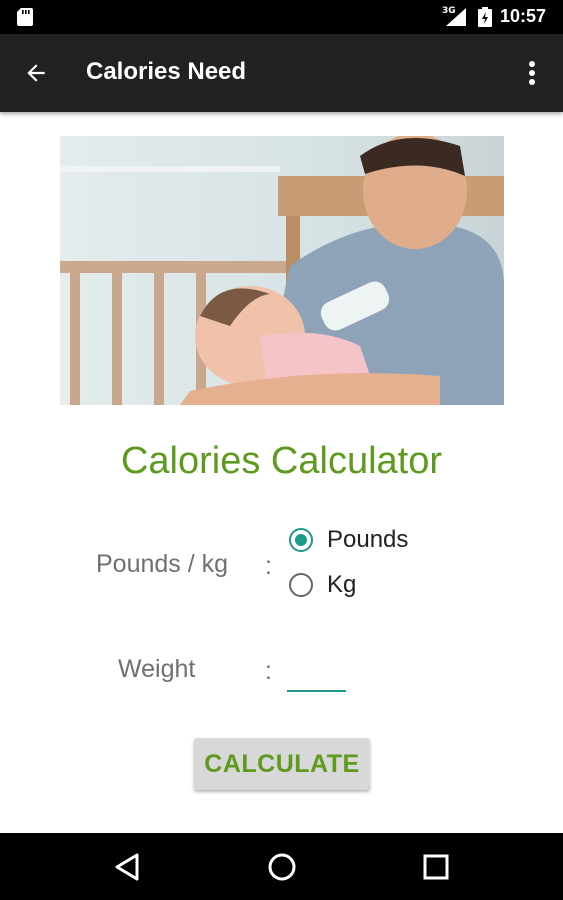 The image size is (563, 900). I want to click on back-button, so click(36, 73).